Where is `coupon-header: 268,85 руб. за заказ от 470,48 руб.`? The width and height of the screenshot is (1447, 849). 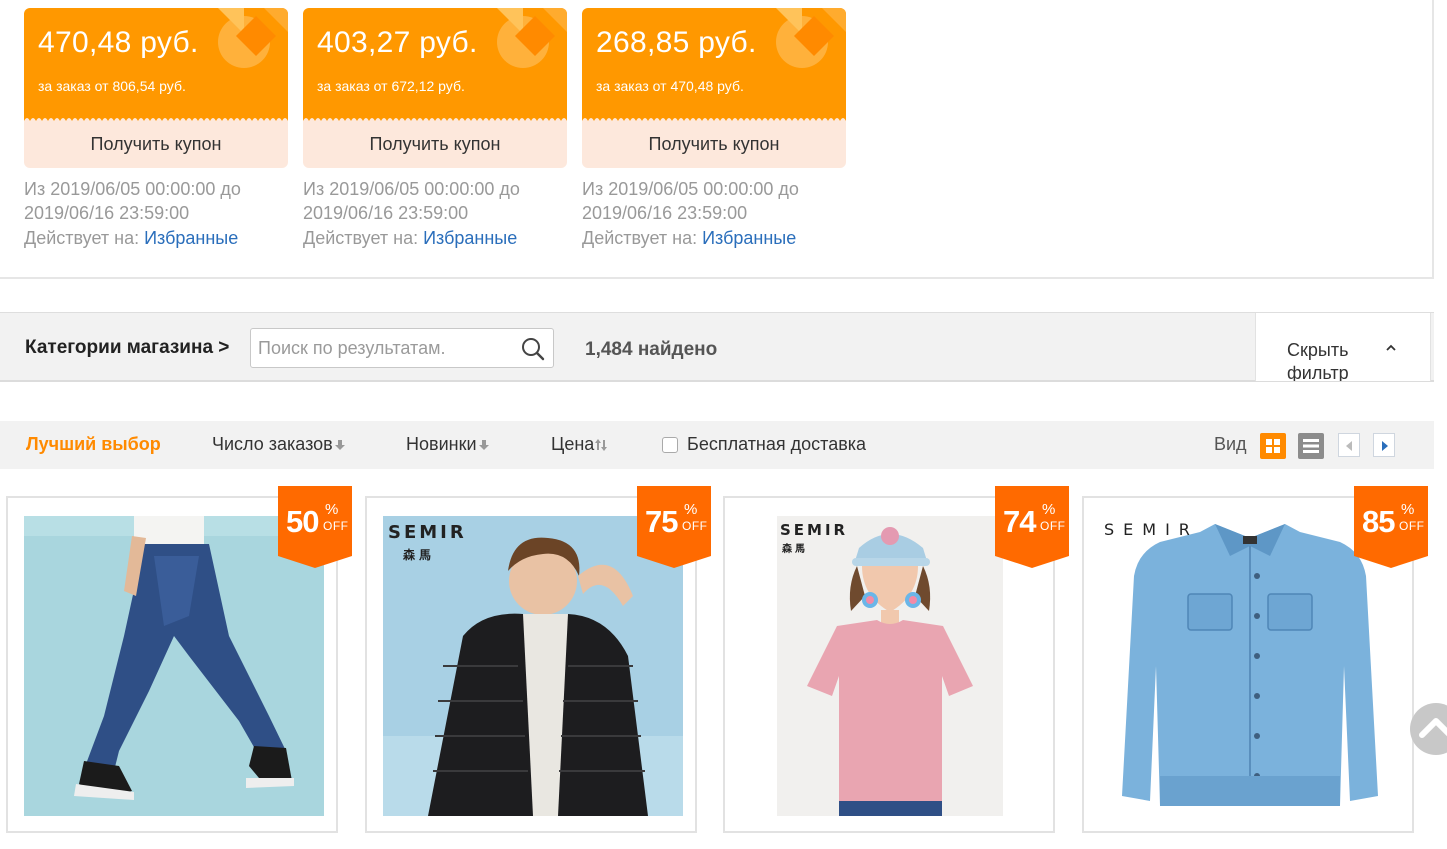
coupon-header: 268,85 руб. за заказ от 470,48 руб. is located at coordinates (714, 64).